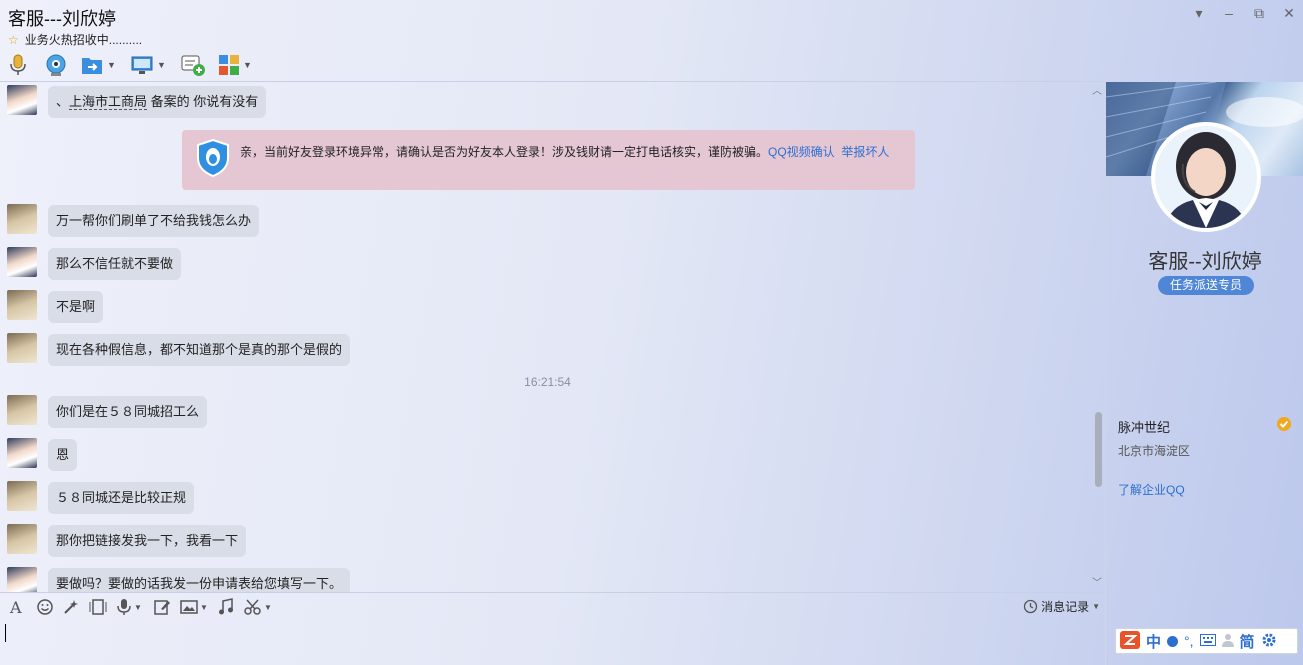 Image resolution: width=1303 pixels, height=665 pixels. I want to click on send-file-button: ▼, so click(98, 65).